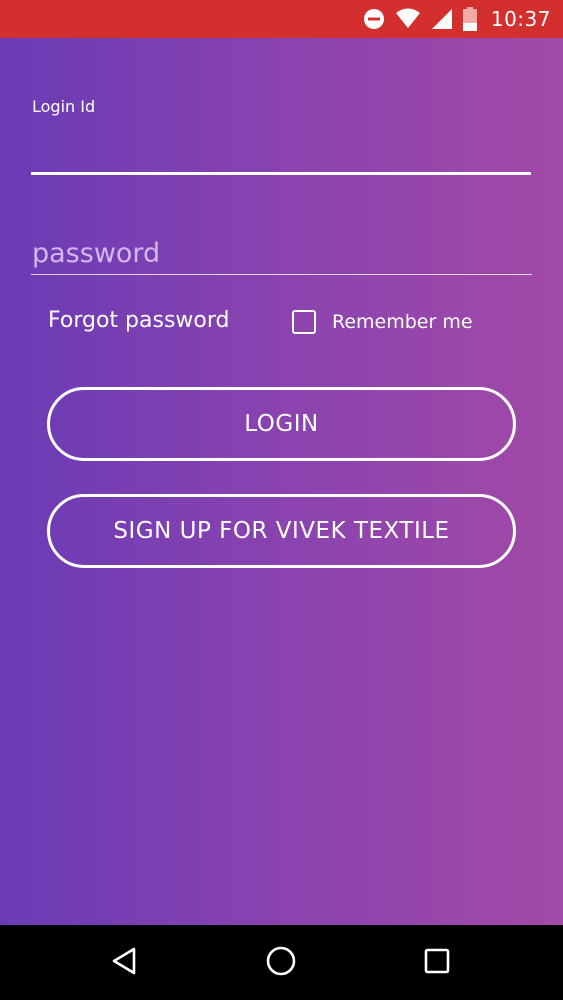  Describe the element at coordinates (520, 19) in the screenshot. I see `status-clock: 10:37` at that location.